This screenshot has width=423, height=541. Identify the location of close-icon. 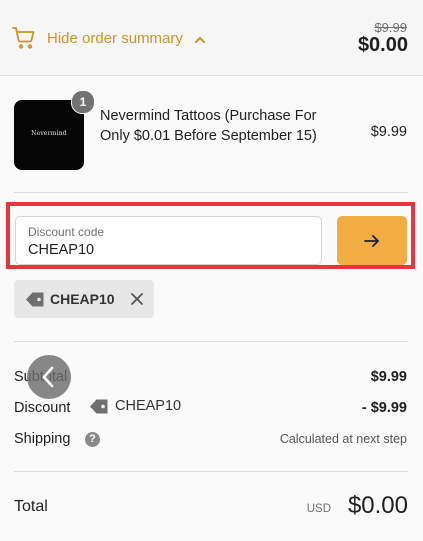
(137, 301).